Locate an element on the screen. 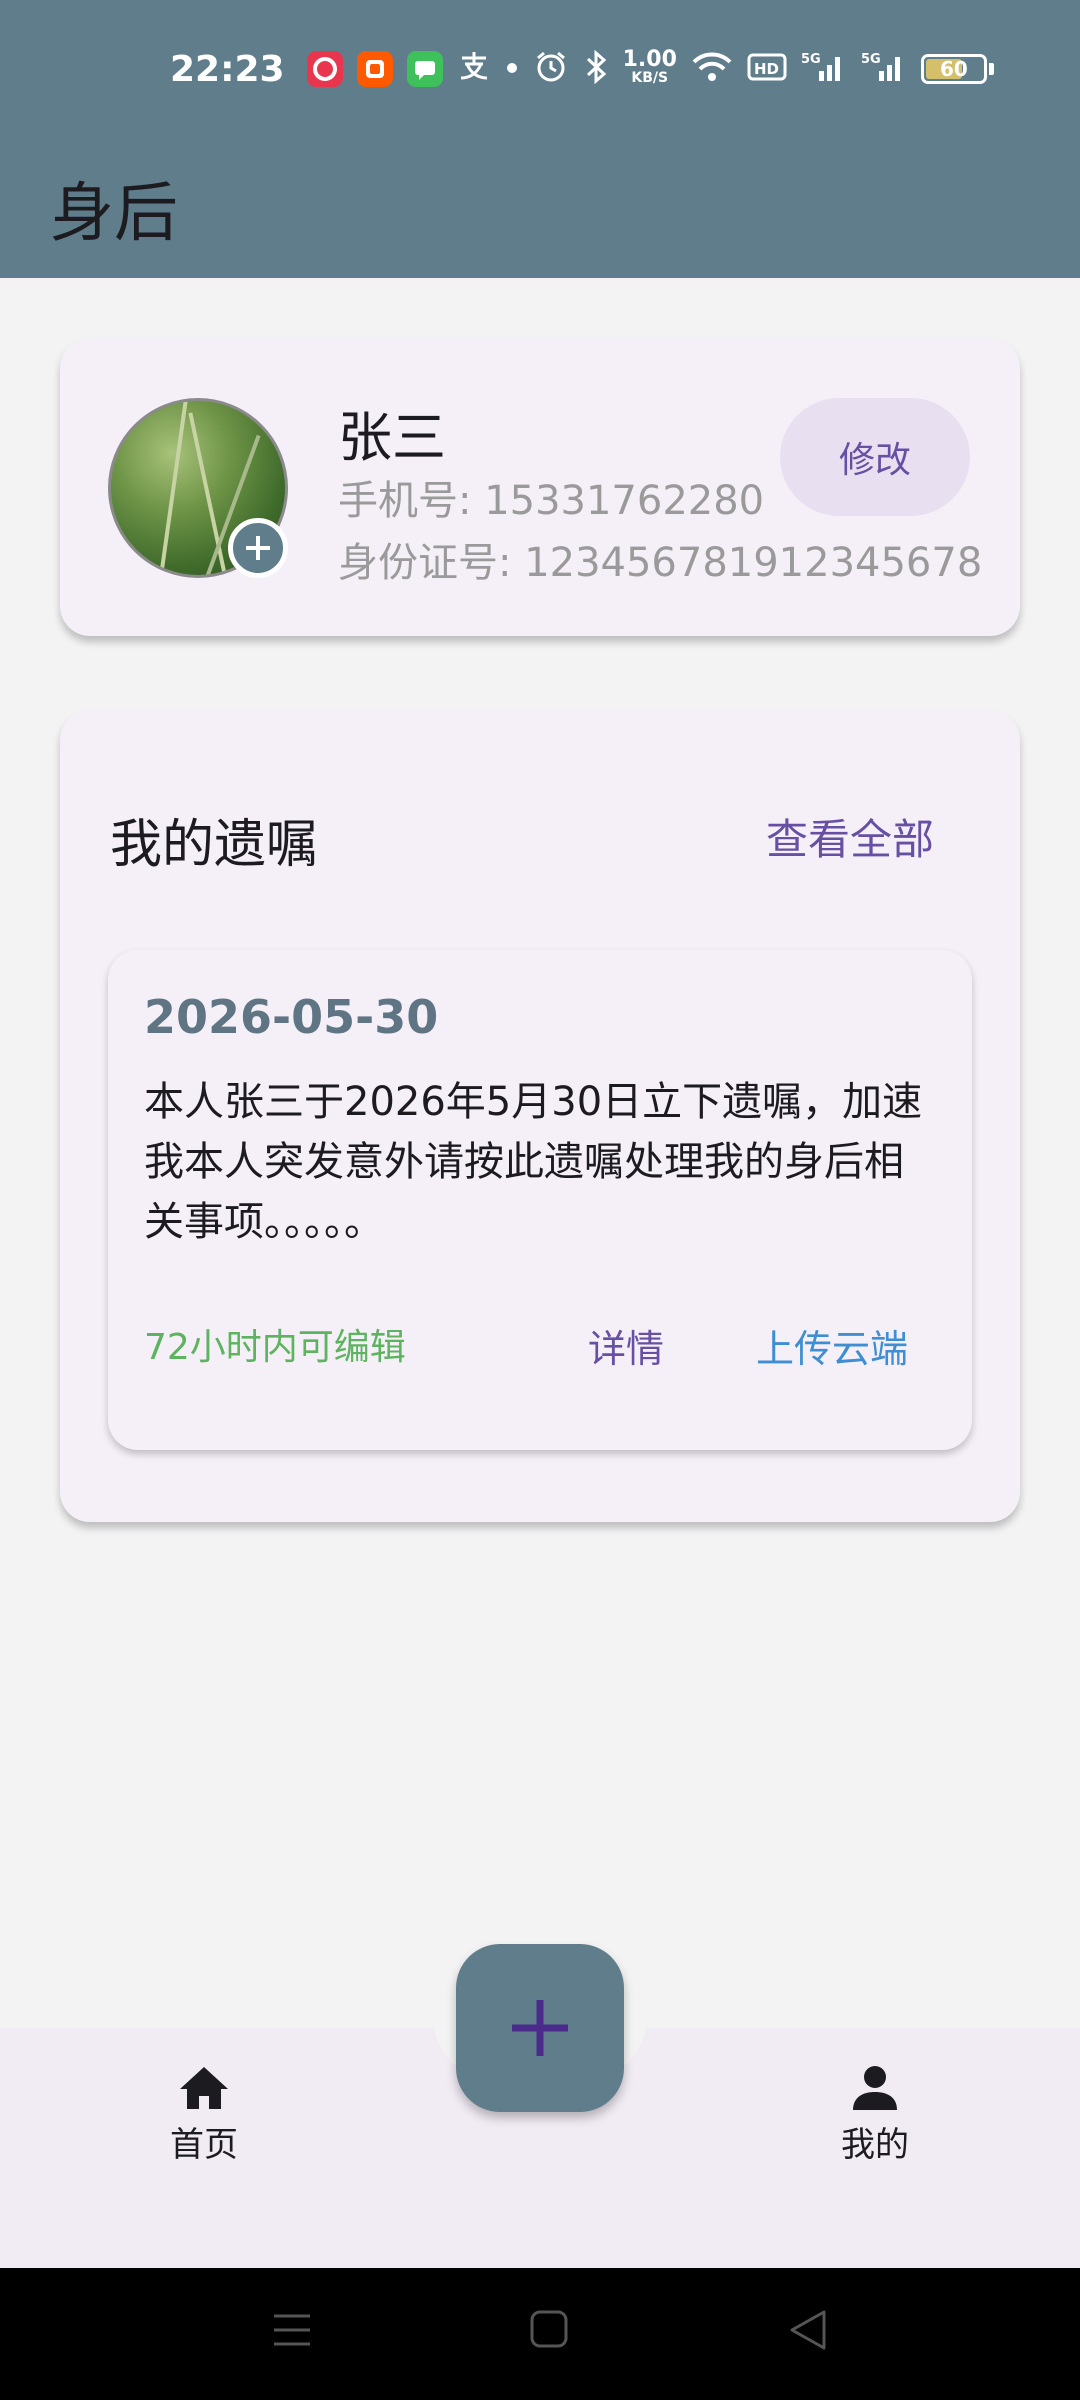  dot-icon is located at coordinates (512, 69).